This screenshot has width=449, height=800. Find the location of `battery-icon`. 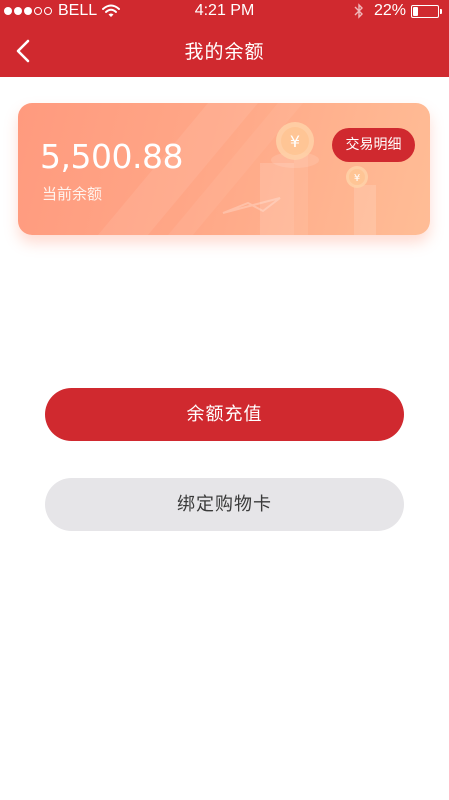

battery-icon is located at coordinates (426, 11).